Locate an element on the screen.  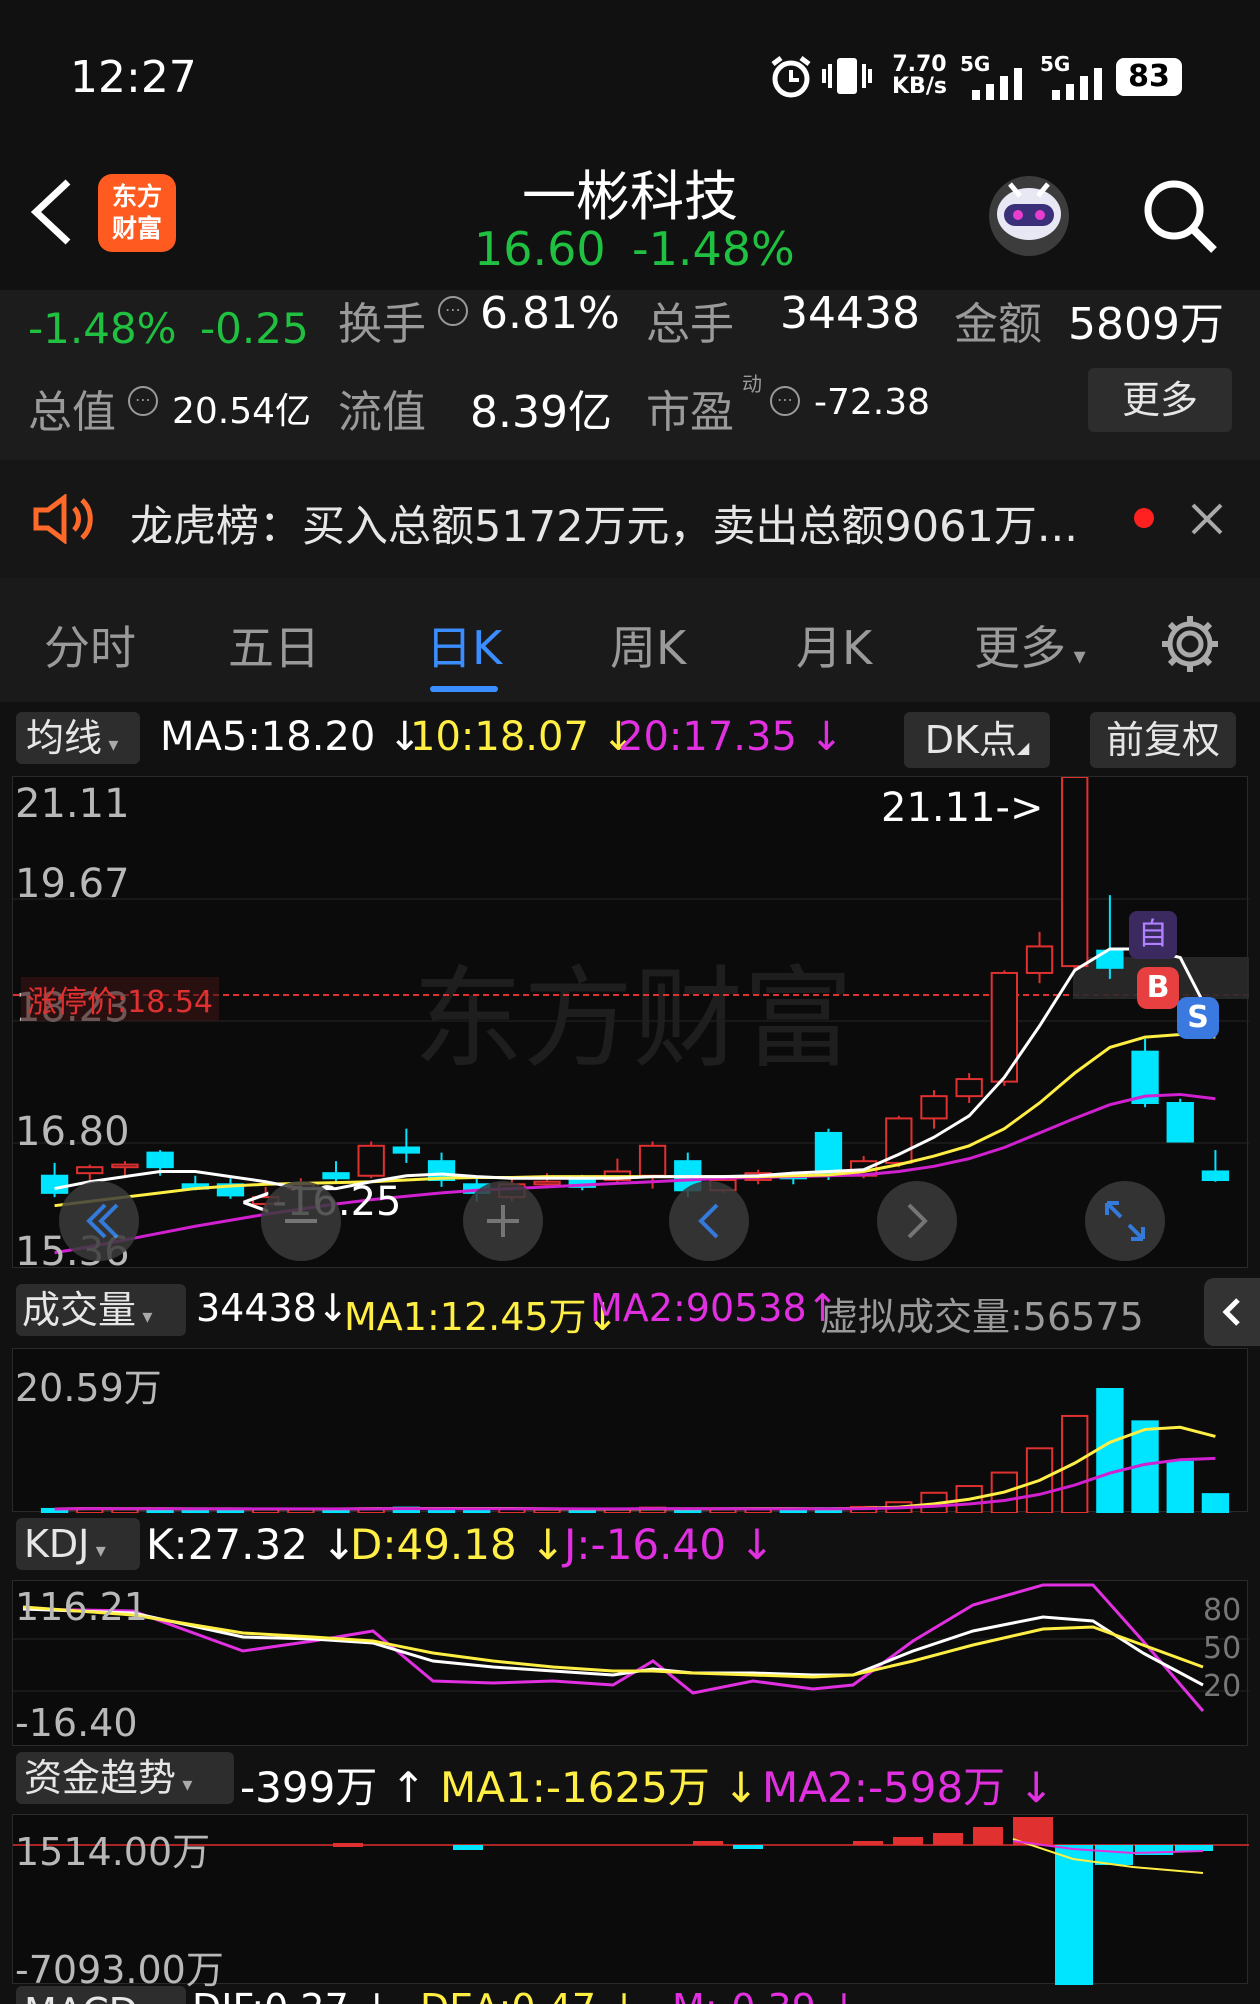
volume-chart-area: 20.59万 is located at coordinates (630, 1431).